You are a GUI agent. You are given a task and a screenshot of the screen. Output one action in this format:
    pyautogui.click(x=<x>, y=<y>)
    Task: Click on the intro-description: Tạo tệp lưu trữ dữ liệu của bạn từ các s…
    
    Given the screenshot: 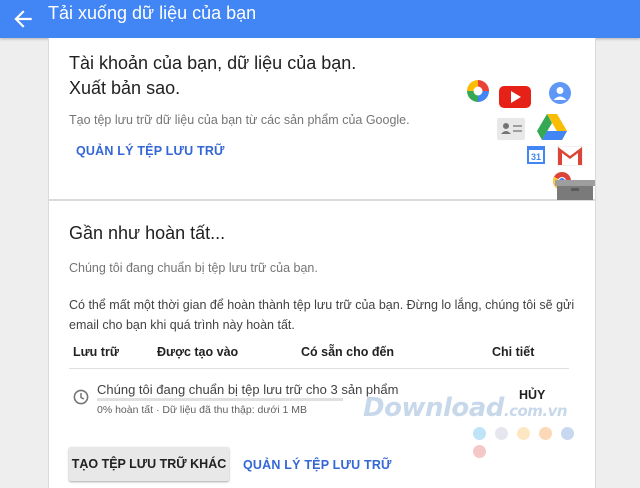 What is the action you would take?
    pyautogui.click(x=239, y=120)
    